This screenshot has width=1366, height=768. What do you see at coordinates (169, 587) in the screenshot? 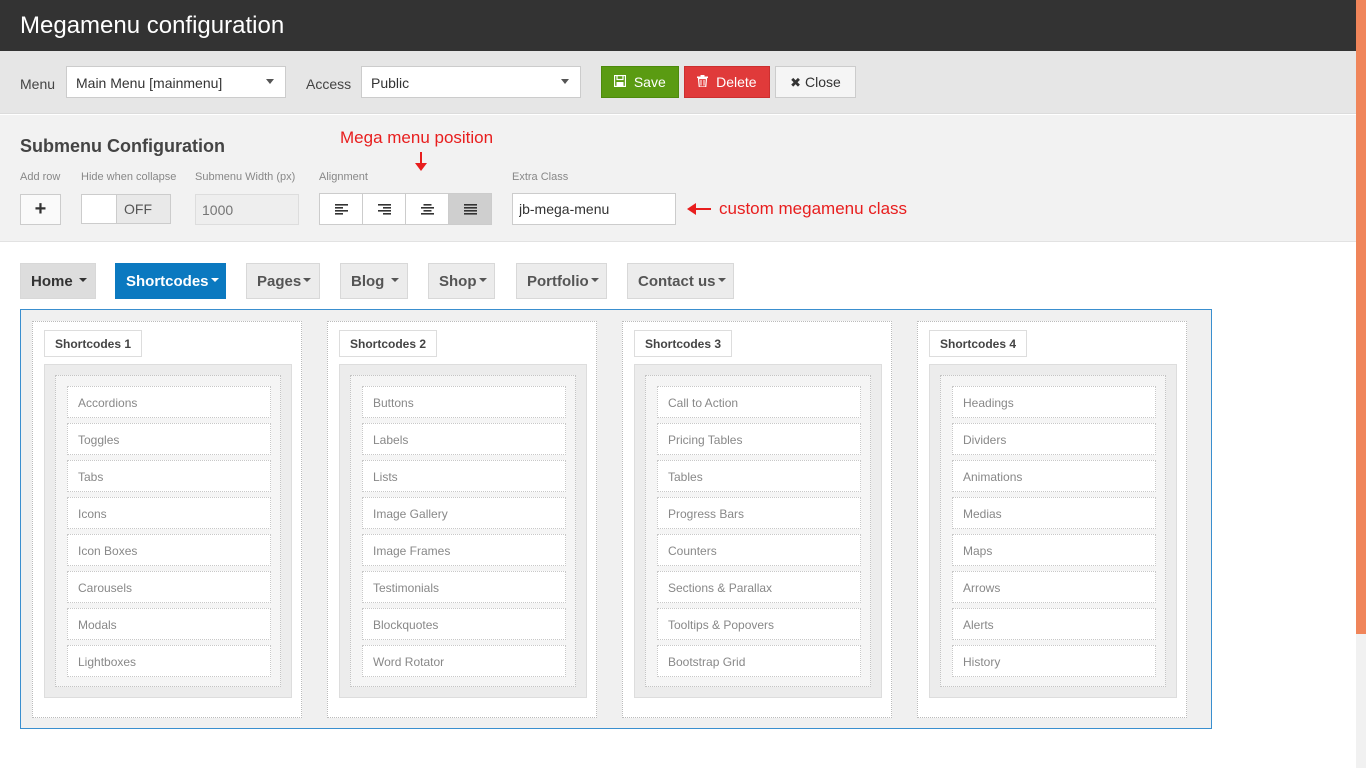
I see `menu-item: Carousels` at bounding box center [169, 587].